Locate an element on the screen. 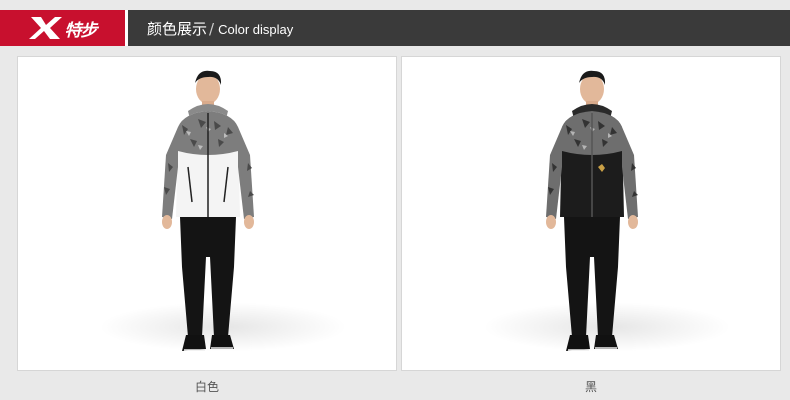  section-title-en: Color display is located at coordinates (256, 29).